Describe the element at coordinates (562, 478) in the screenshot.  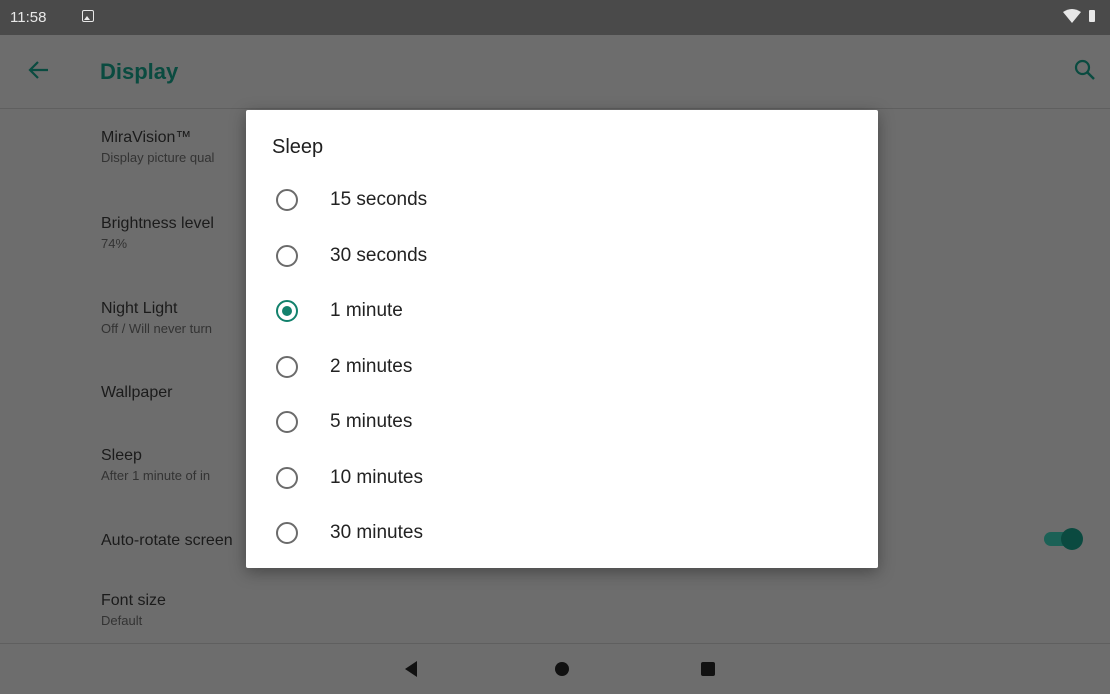
I see `option-10-minutes: 10 minutes` at that location.